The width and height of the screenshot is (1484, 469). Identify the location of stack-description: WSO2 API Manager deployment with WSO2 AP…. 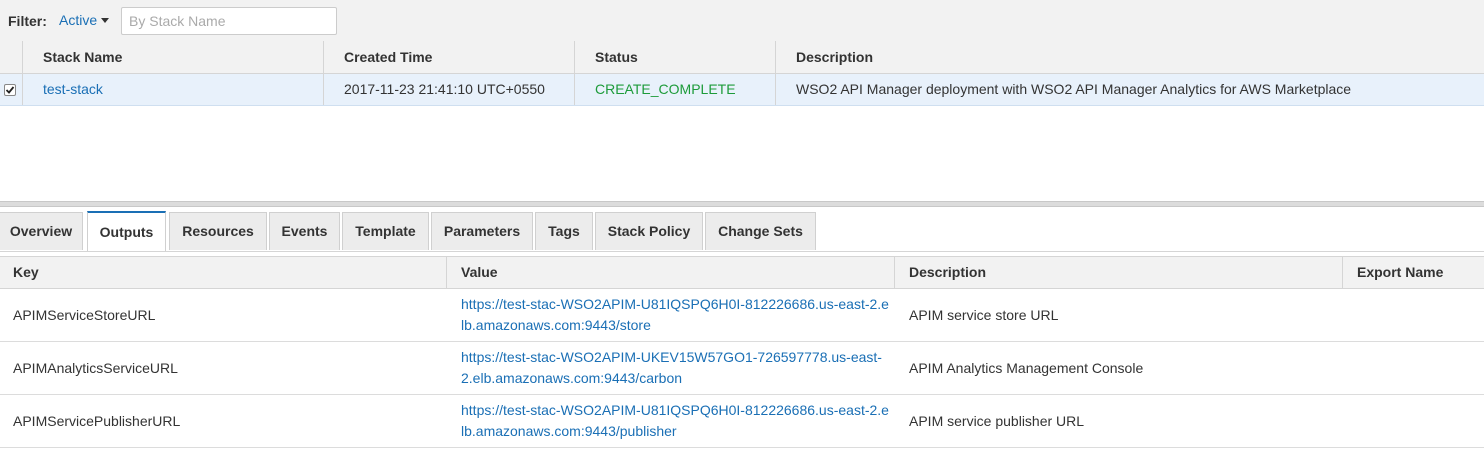
(1074, 89).